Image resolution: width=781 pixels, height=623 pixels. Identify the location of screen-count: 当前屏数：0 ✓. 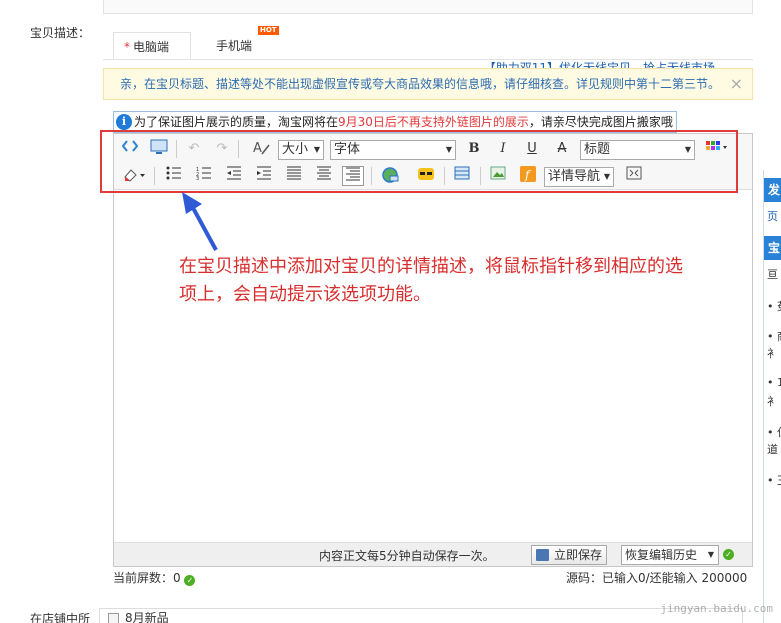
(154, 577).